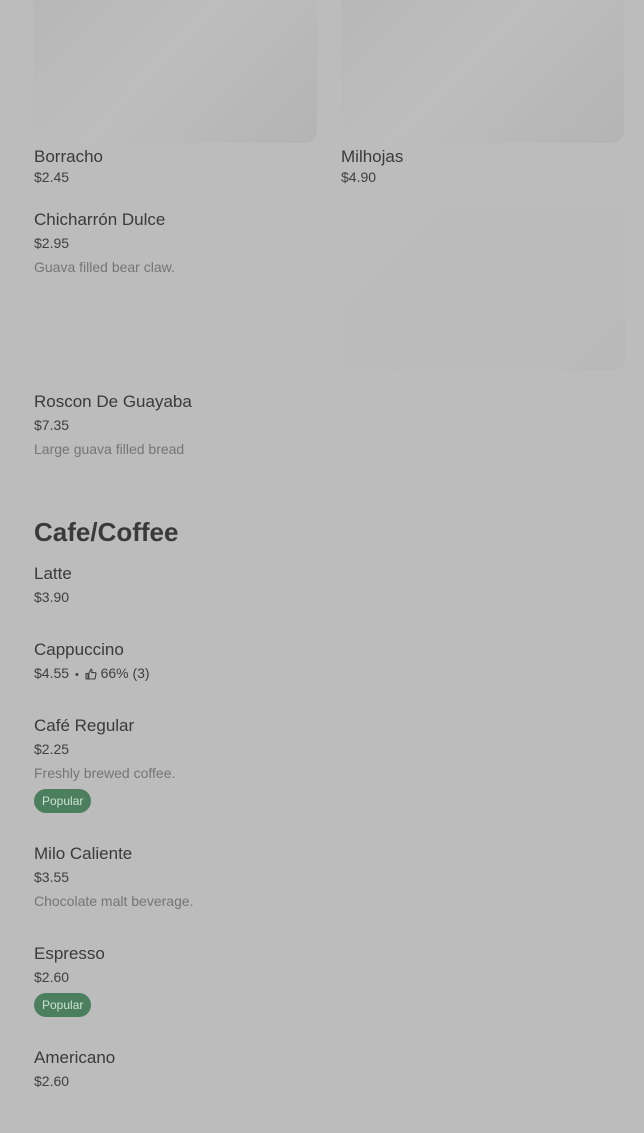 The width and height of the screenshot is (644, 1133). I want to click on item-name: Americano, so click(75, 1057).